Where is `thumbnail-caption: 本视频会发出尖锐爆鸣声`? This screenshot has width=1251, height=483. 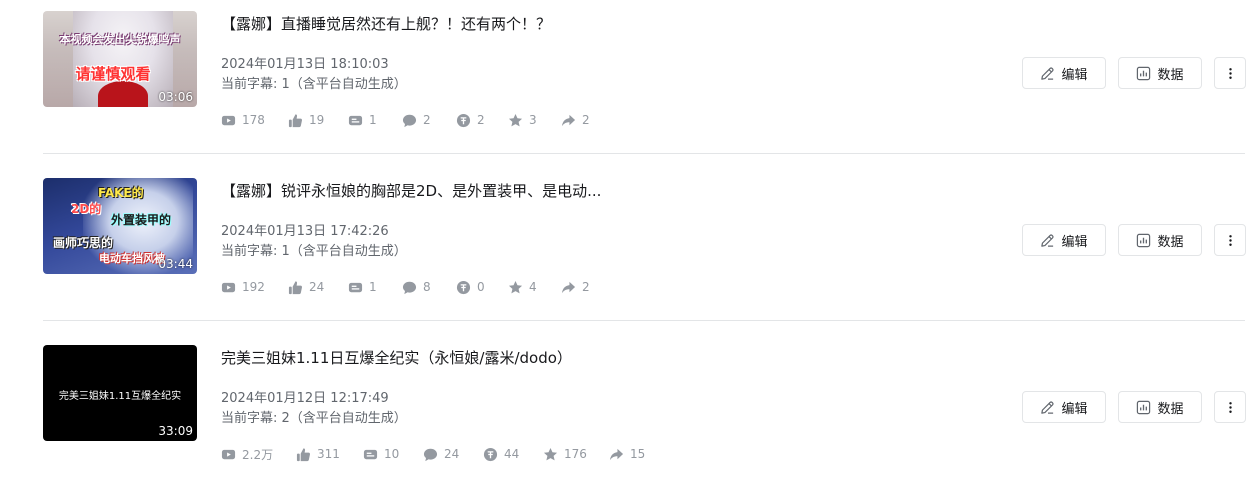
thumbnail-caption: 本视频会发出尖锐爆鸣声 is located at coordinates (120, 39).